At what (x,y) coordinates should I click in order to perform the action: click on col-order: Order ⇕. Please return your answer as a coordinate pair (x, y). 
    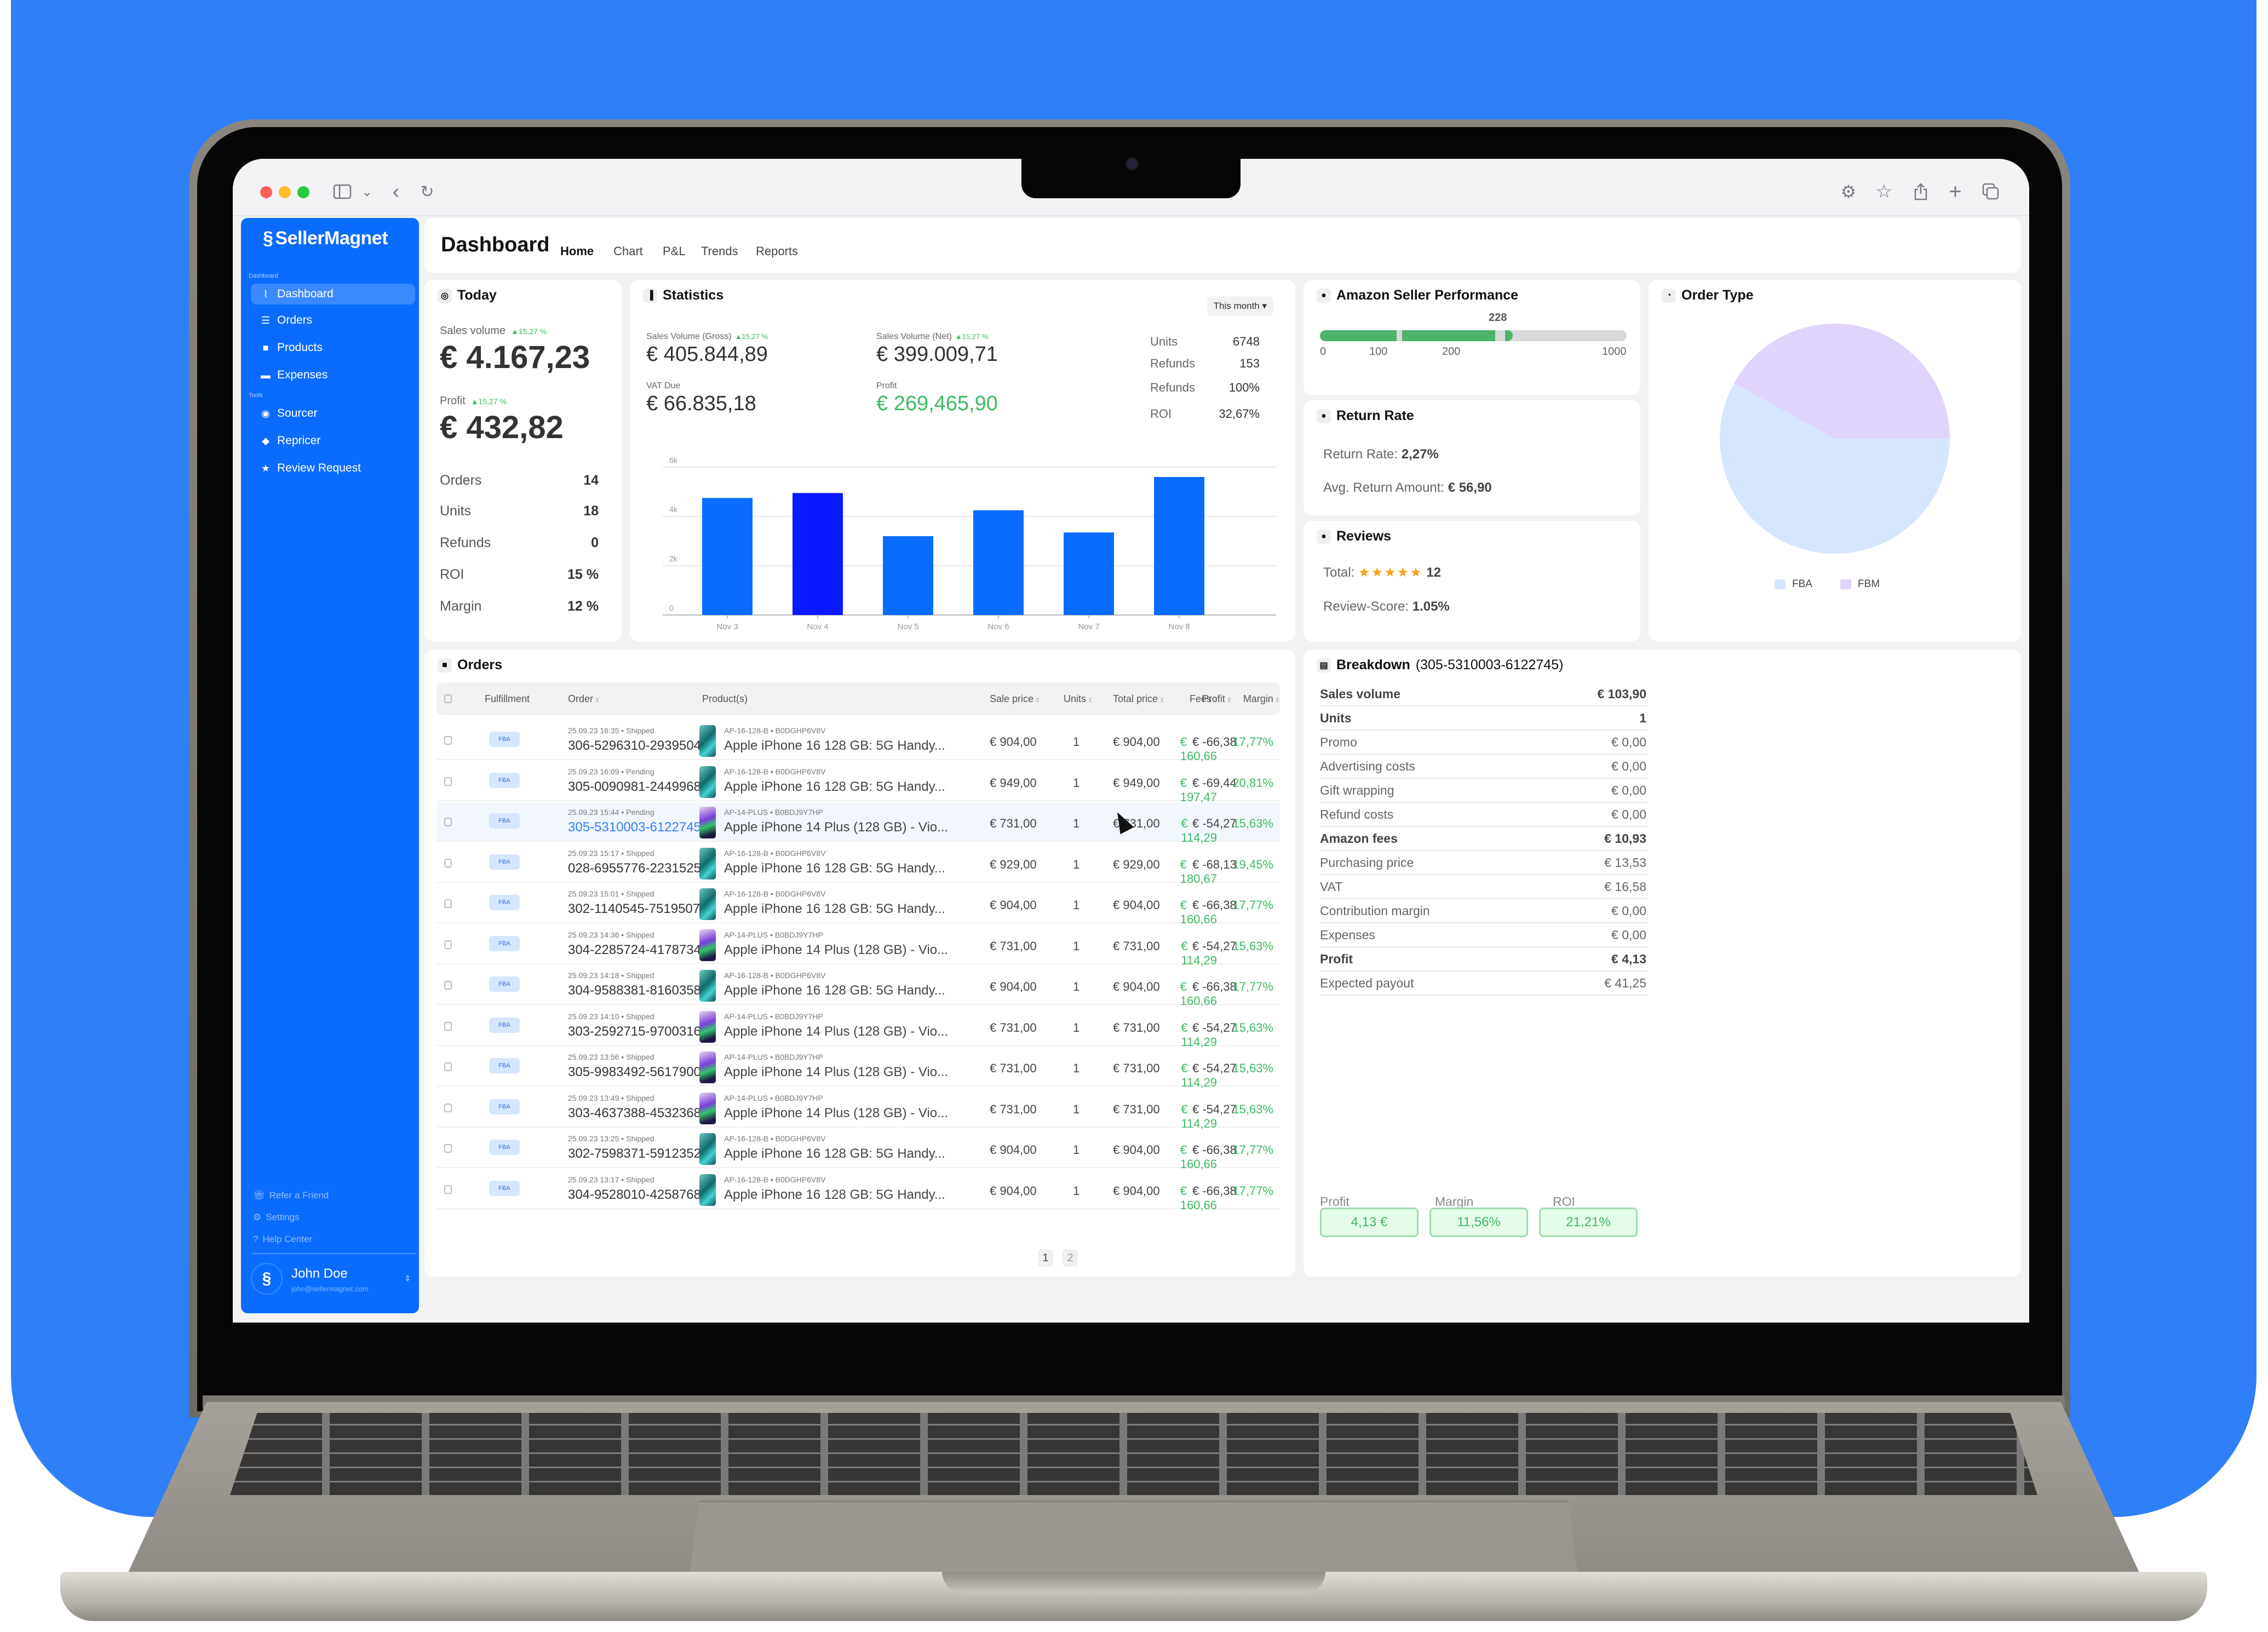
    Looking at the image, I should click on (584, 699).